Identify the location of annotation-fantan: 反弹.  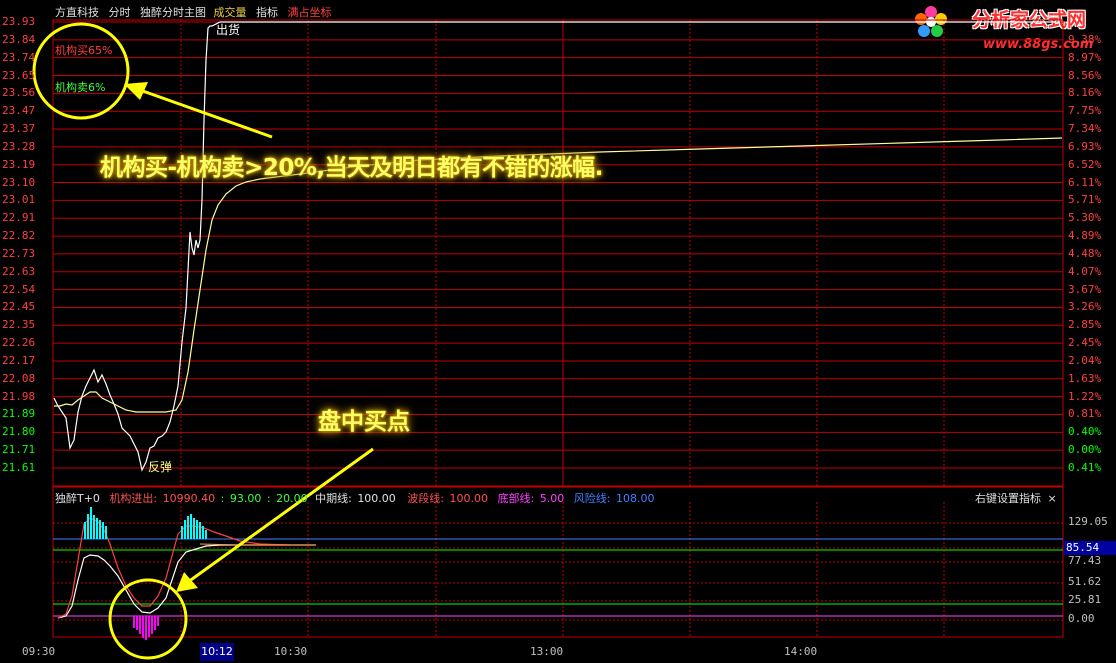
(160, 467).